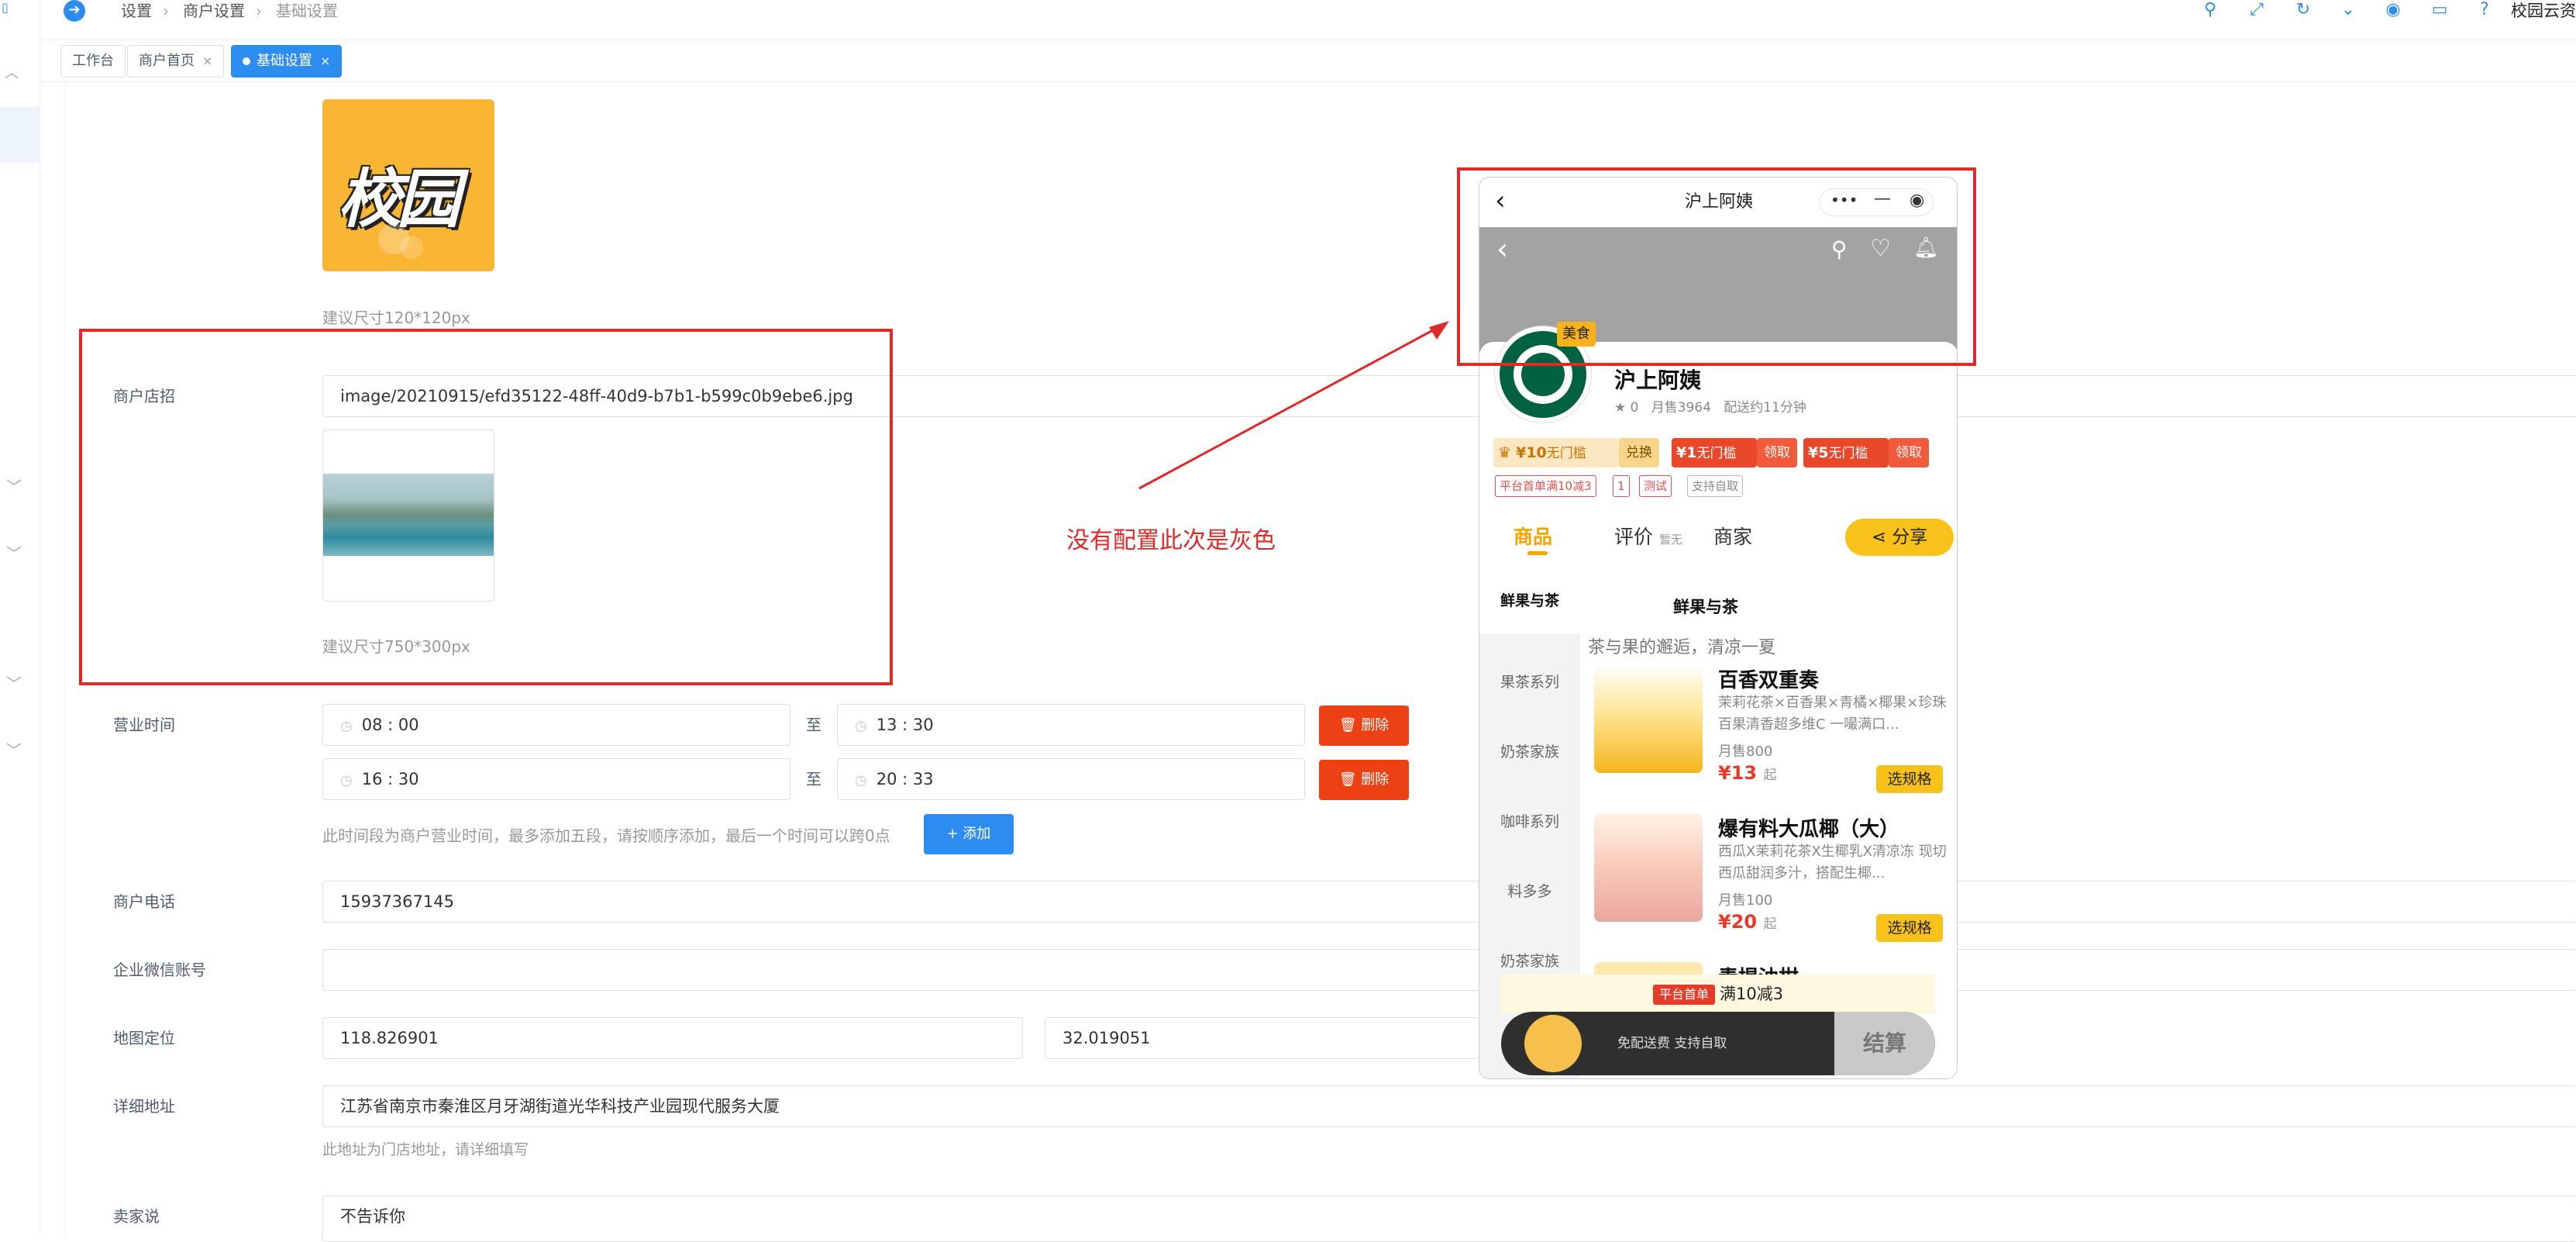 The image size is (2576, 1242). I want to click on product-title: 百香双重奏, so click(1769, 680).